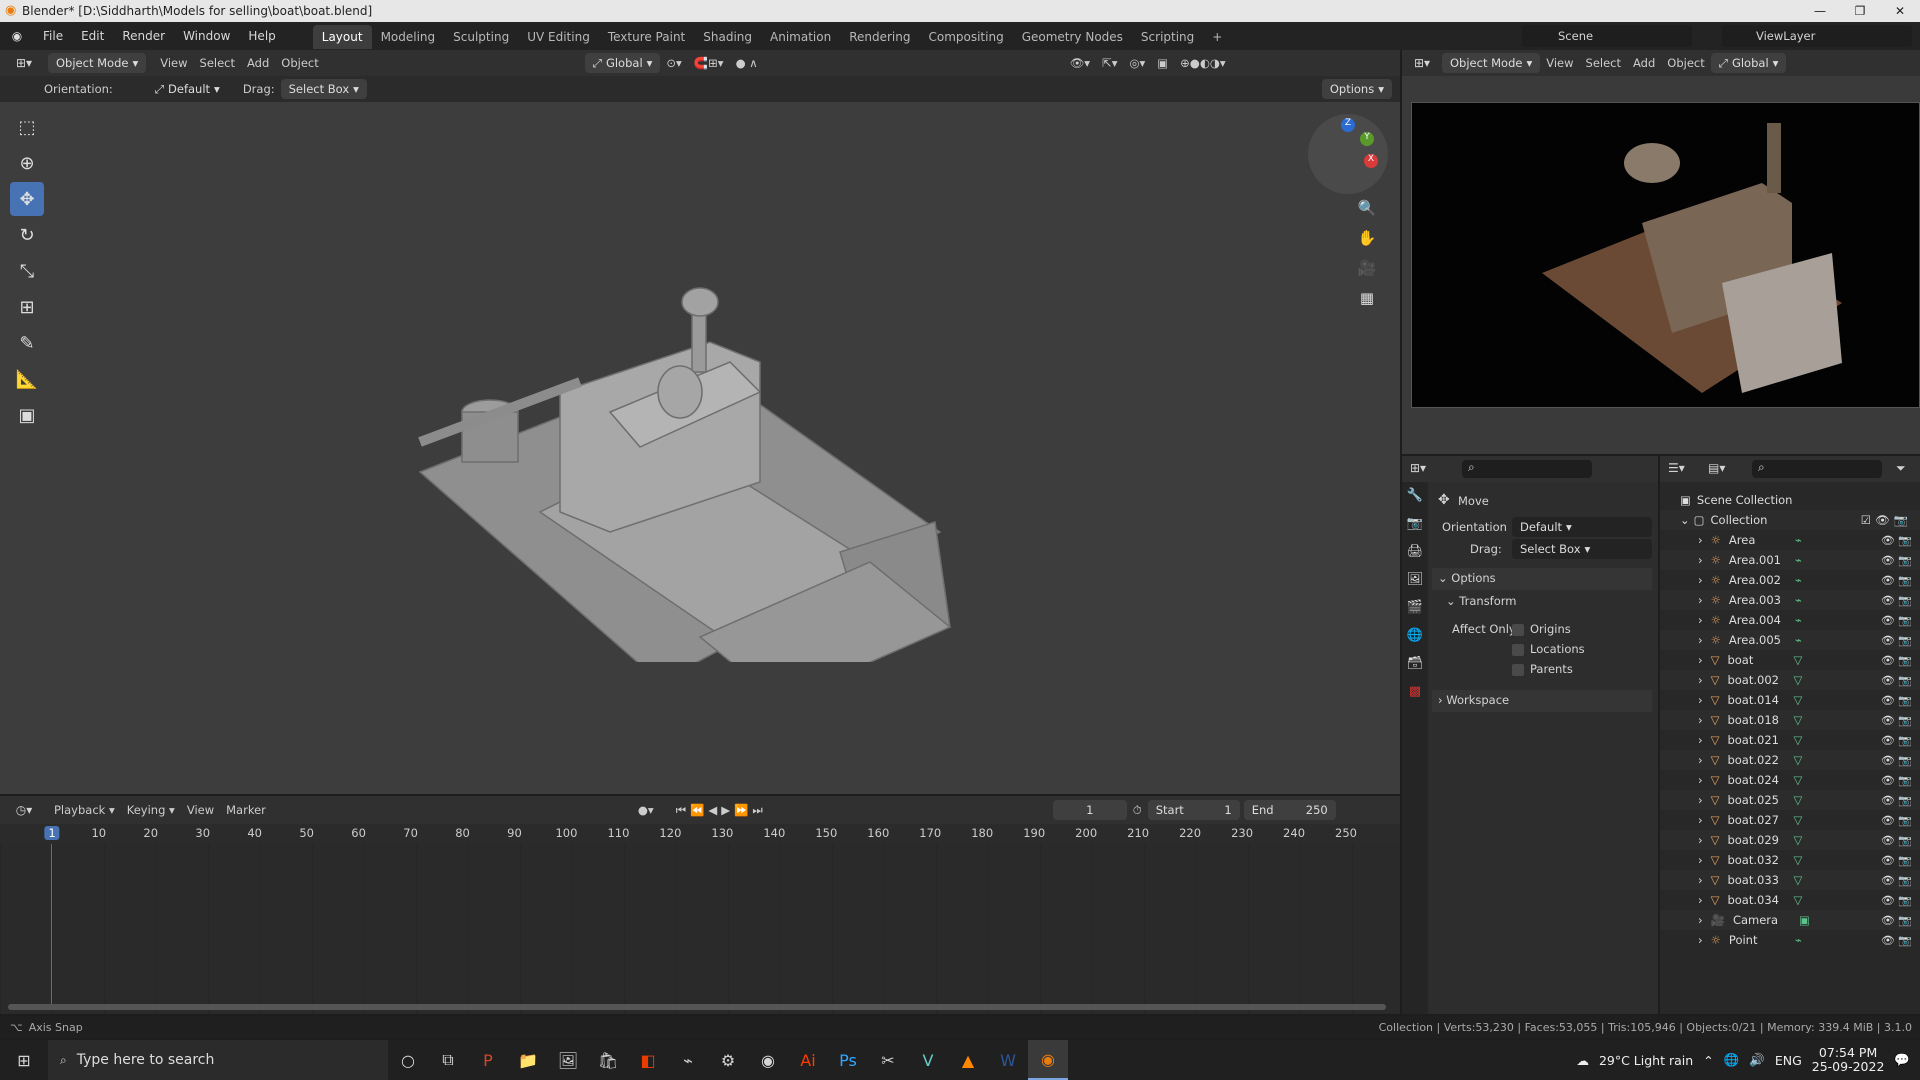 The image size is (1920, 1080). What do you see at coordinates (1886, 520) in the screenshot?
I see `collection-visibility-icons: ☑👁📷` at bounding box center [1886, 520].